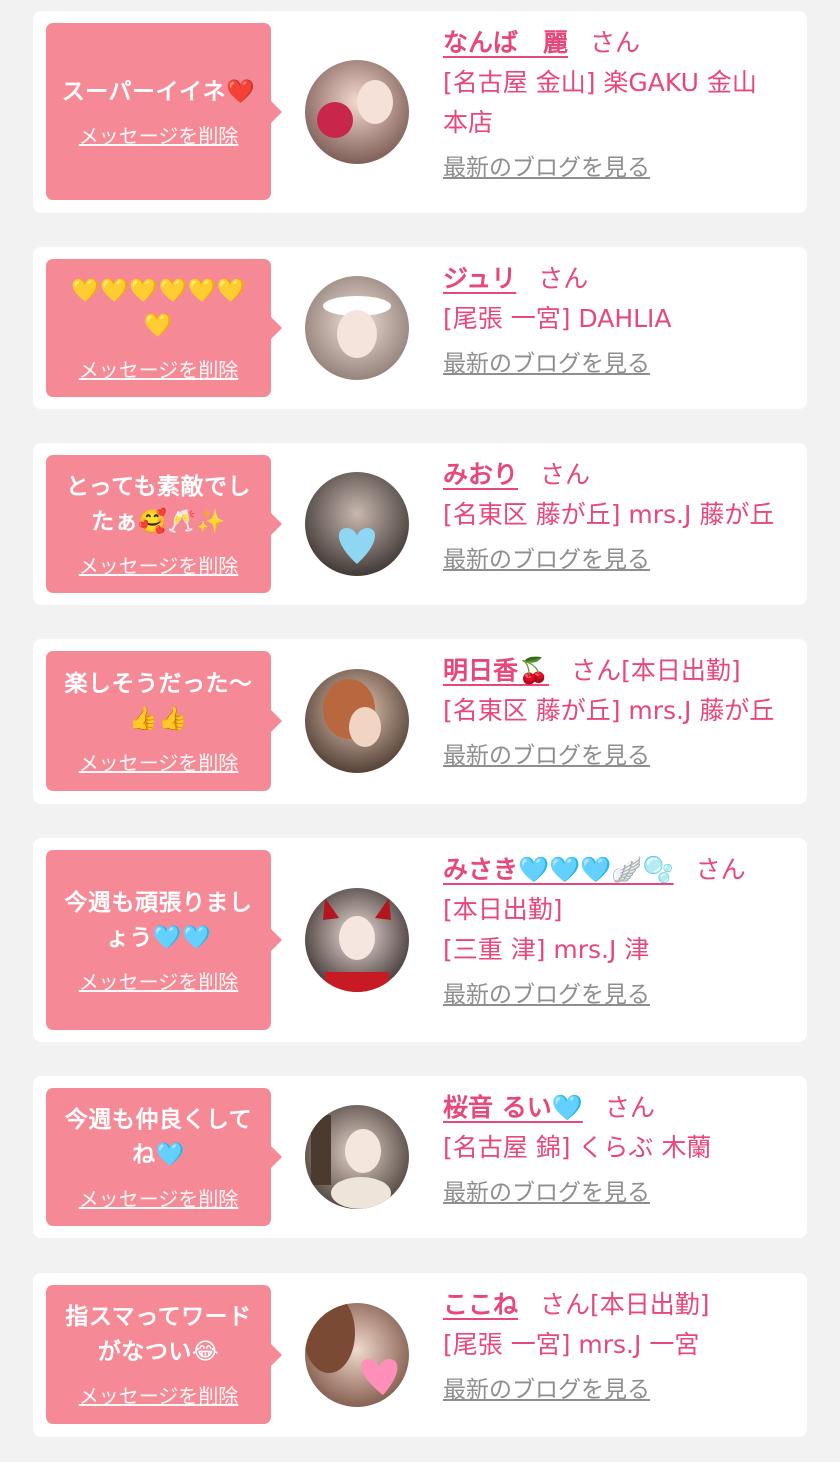  What do you see at coordinates (158, 308) in the screenshot?
I see `message-text: 💛💛💛💛💛💛💛` at bounding box center [158, 308].